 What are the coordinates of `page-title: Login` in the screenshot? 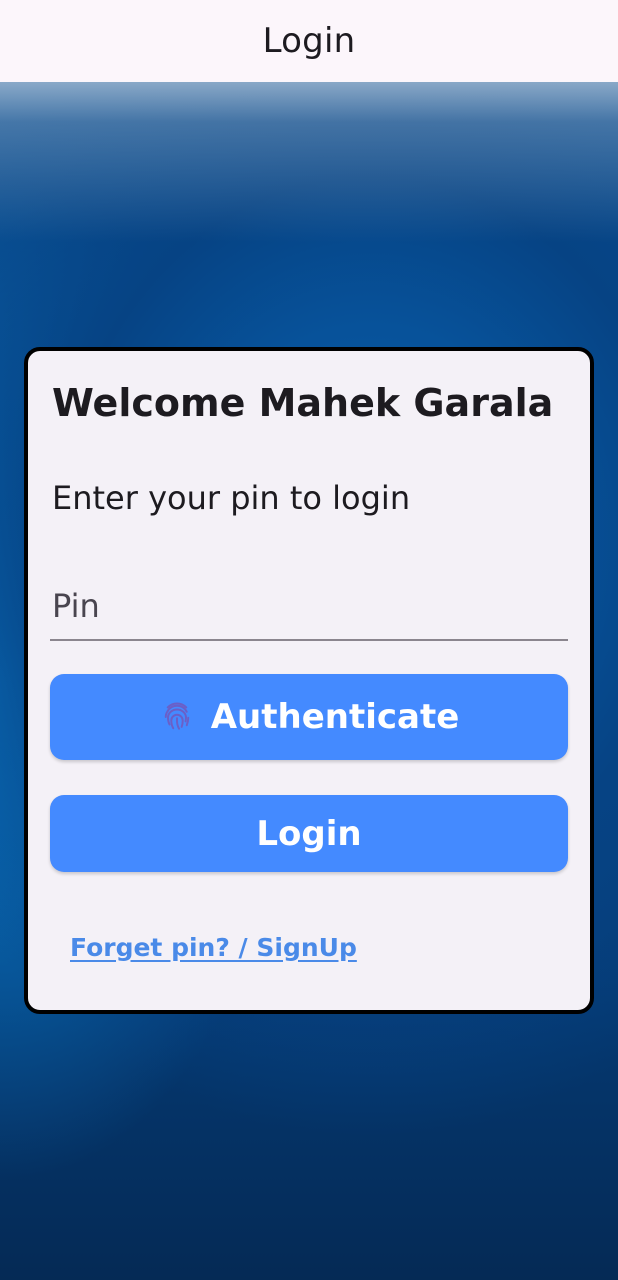 It's located at (309, 41).